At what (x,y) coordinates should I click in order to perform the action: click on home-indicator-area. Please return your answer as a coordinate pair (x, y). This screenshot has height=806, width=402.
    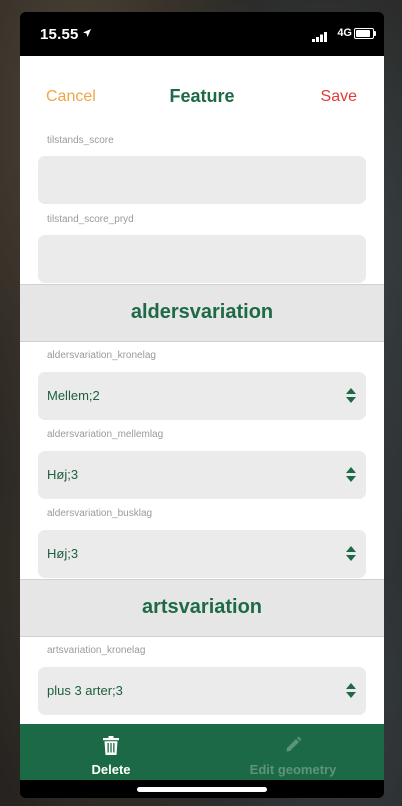
    Looking at the image, I should click on (202, 789).